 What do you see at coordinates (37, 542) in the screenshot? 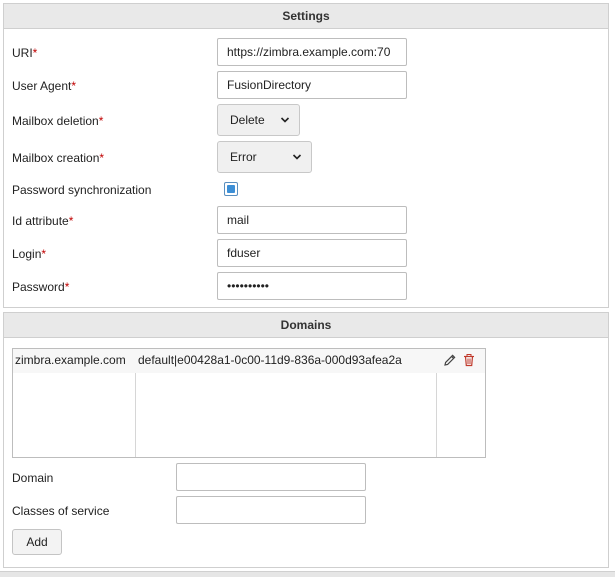
I see `add-button: Add` at bounding box center [37, 542].